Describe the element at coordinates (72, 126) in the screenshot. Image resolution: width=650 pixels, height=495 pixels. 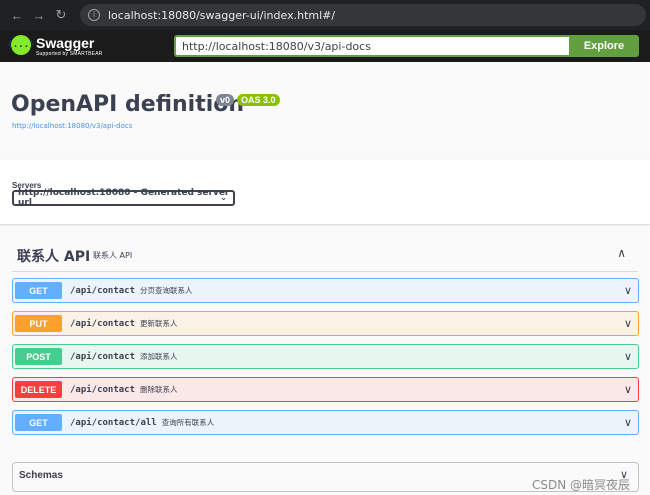
I see `api-docs-link: http://localhost:18080/v3/api-docs` at that location.